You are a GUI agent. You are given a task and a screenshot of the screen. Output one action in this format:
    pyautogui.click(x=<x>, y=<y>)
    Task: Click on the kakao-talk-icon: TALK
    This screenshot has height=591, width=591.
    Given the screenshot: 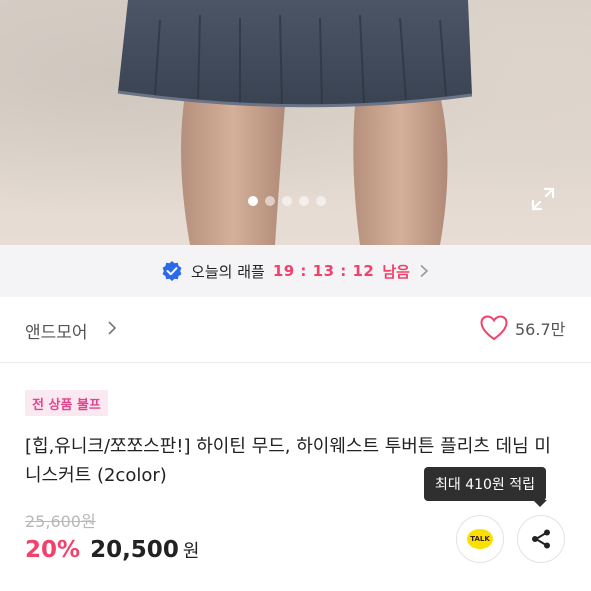 What is the action you would take?
    pyautogui.click(x=480, y=539)
    